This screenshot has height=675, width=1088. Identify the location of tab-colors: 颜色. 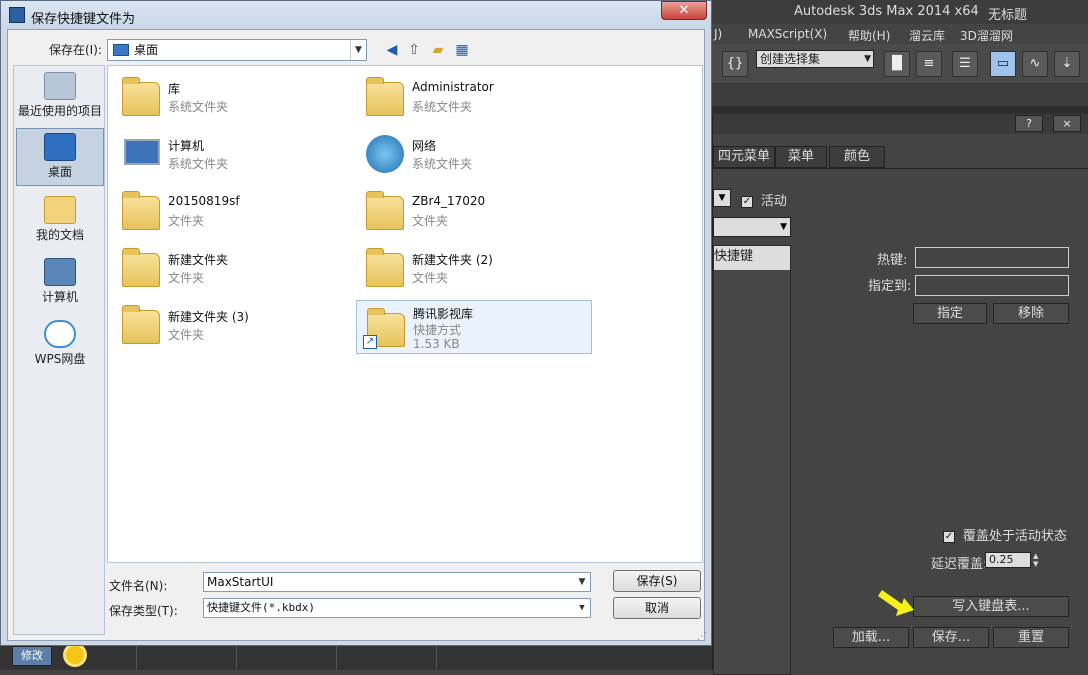
(857, 157).